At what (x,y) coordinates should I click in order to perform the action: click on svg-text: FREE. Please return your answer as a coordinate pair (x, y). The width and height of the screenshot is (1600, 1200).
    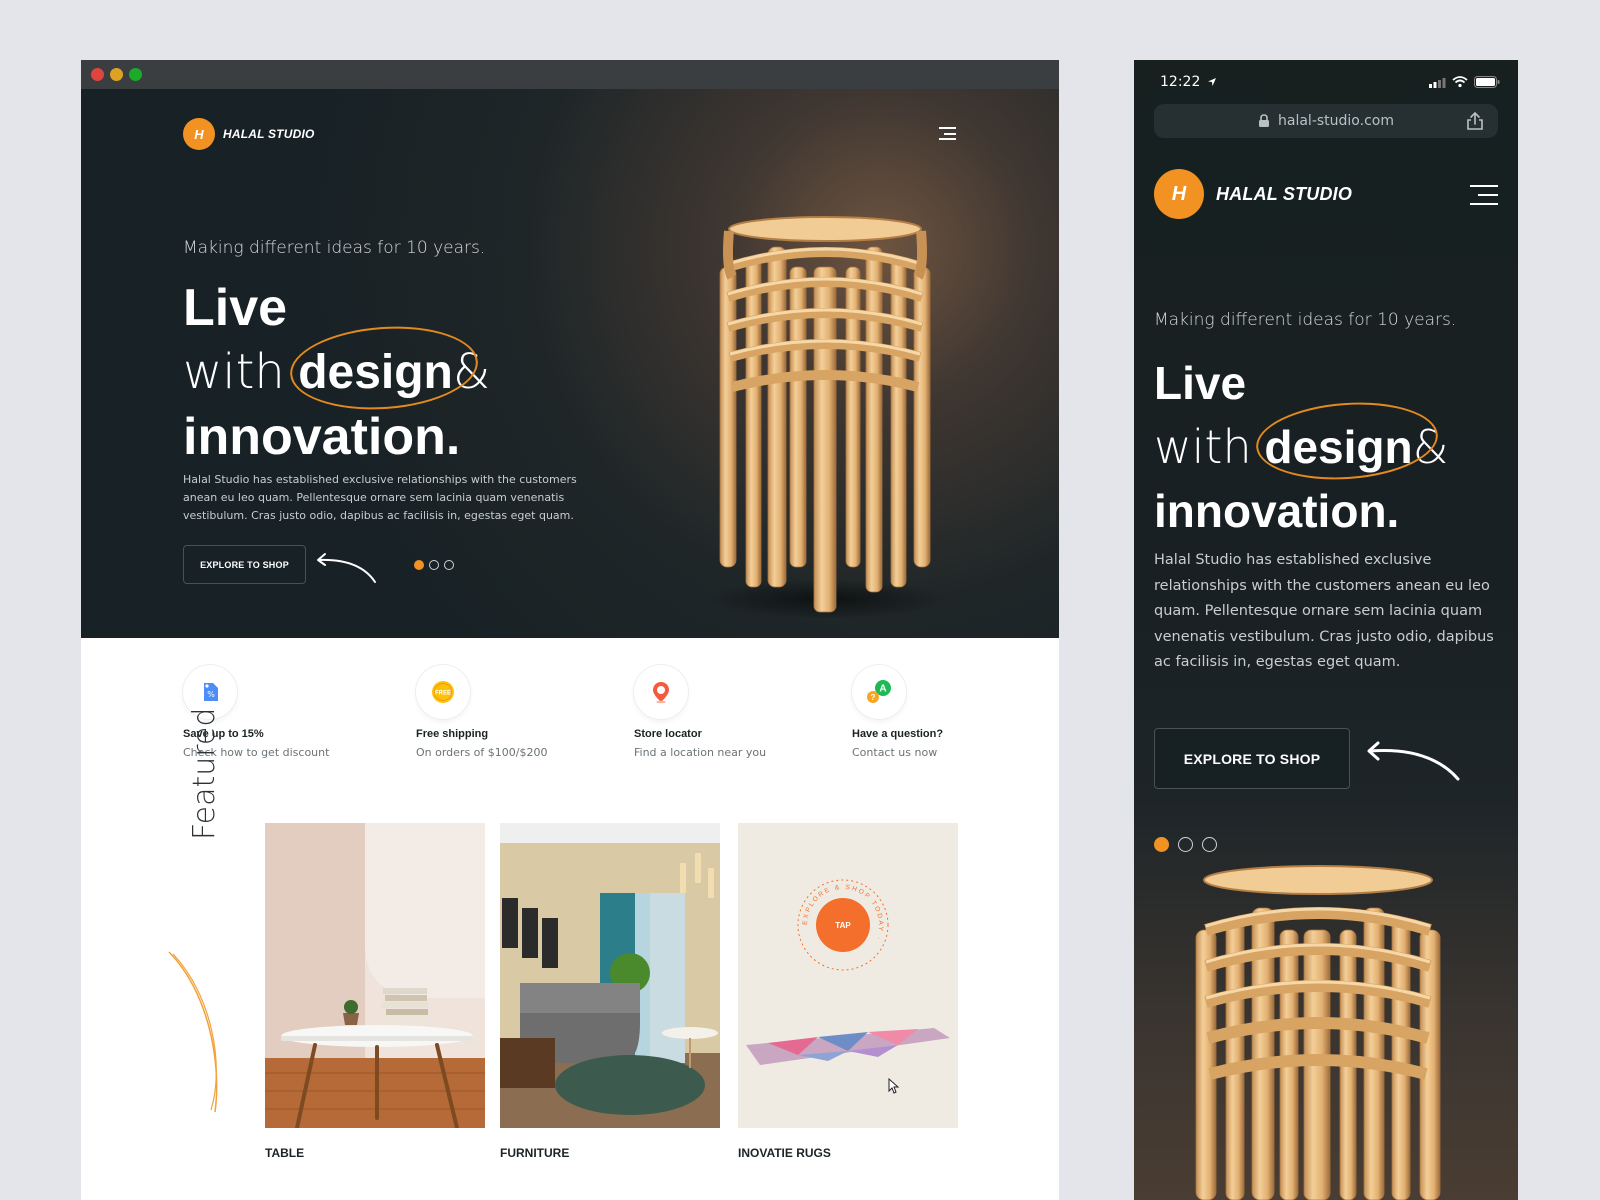
    Looking at the image, I should click on (443, 694).